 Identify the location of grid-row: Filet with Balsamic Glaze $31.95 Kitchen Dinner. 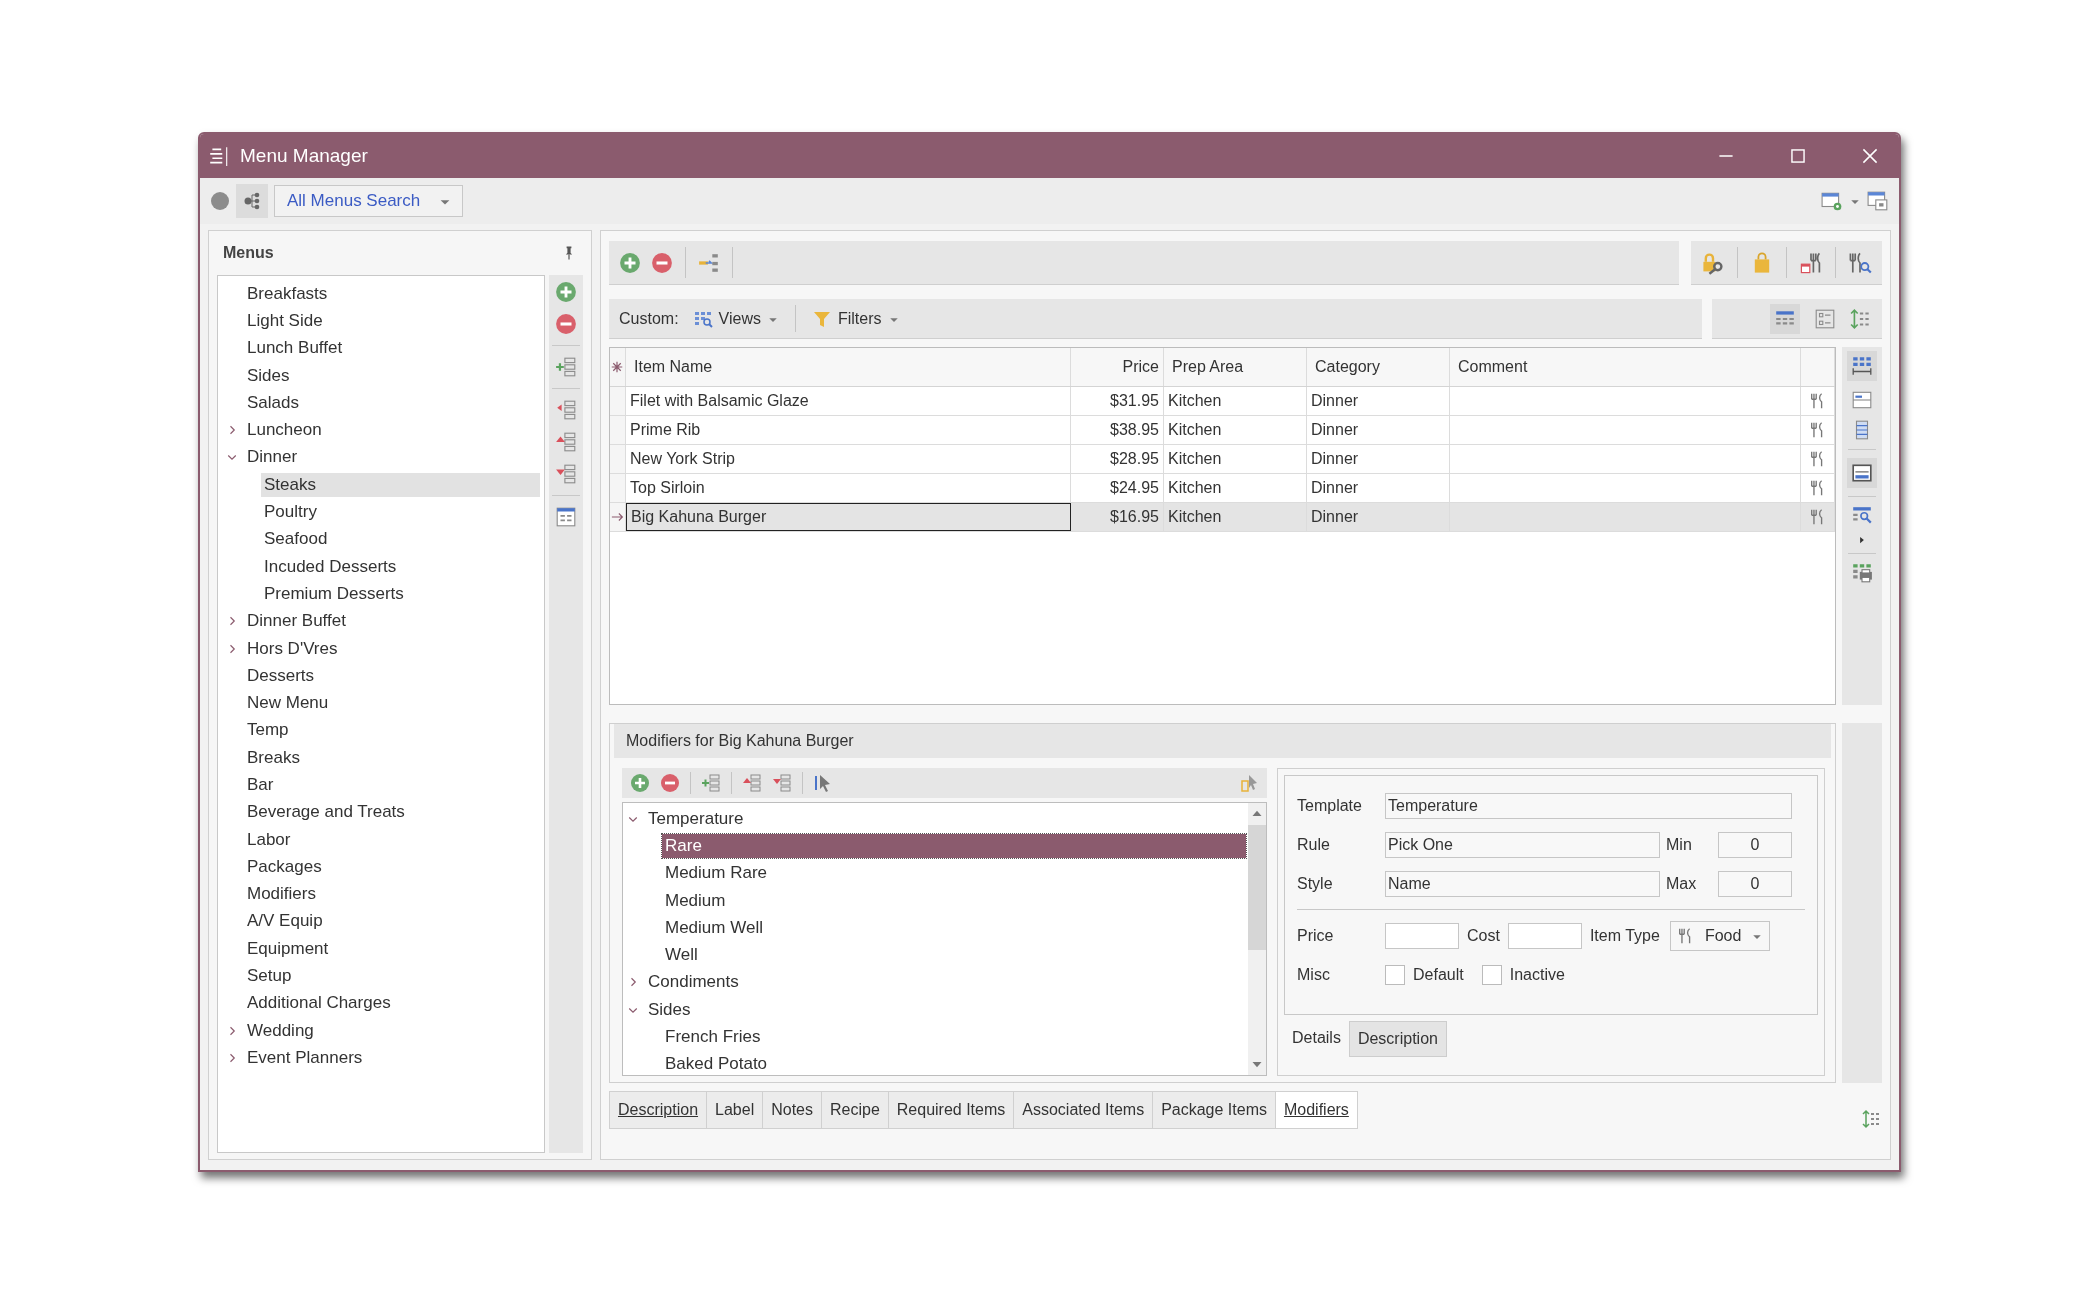
(1222, 401).